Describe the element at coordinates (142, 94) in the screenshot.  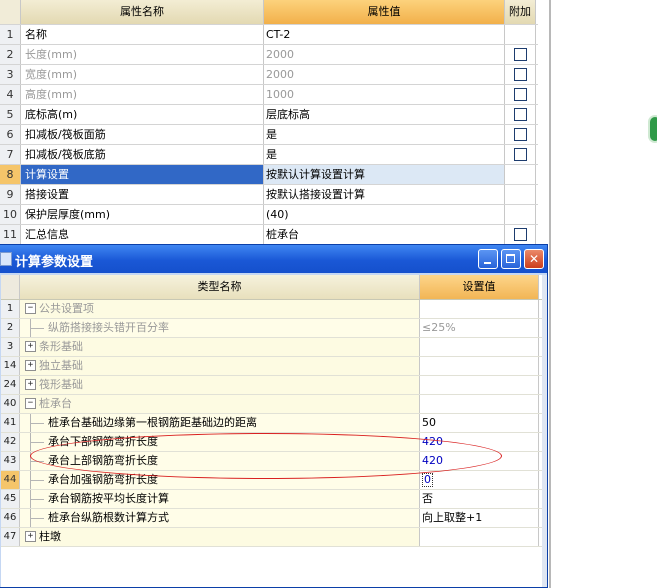
I see `property-name: 高度(mm)` at that location.